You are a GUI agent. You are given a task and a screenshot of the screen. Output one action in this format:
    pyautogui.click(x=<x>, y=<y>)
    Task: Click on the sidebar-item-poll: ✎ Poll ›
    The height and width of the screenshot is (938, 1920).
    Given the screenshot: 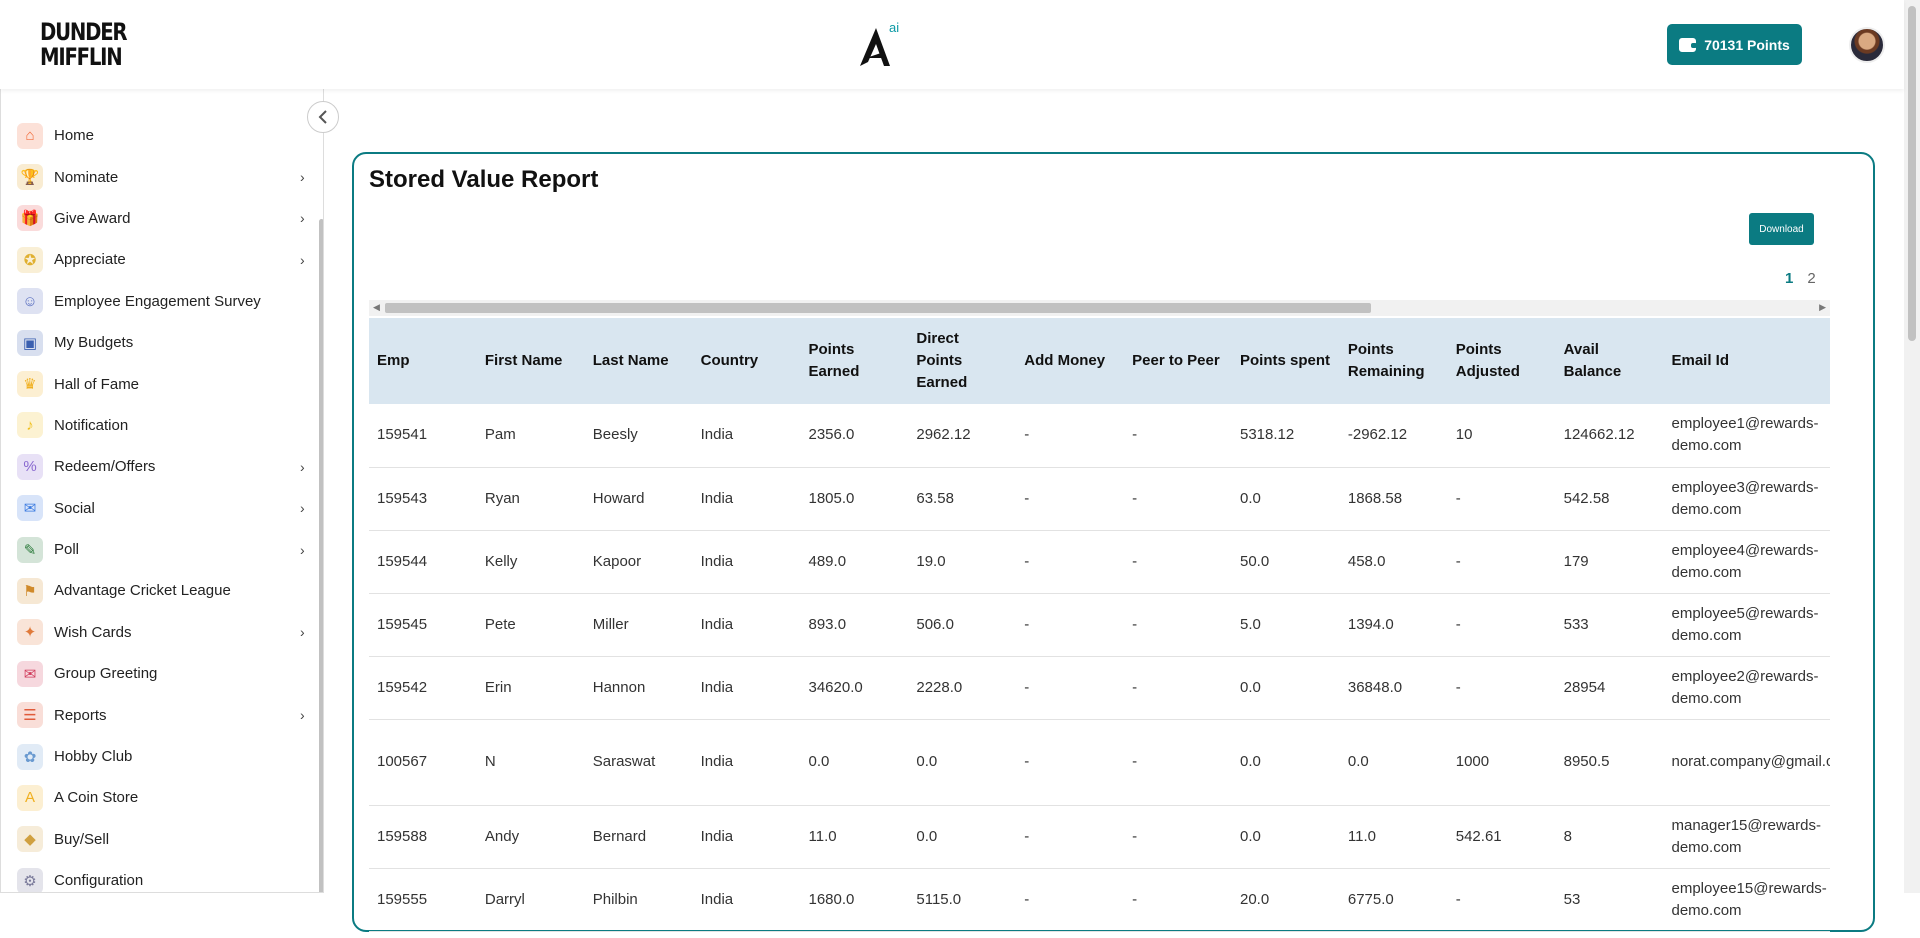 What is the action you would take?
    pyautogui.click(x=162, y=549)
    